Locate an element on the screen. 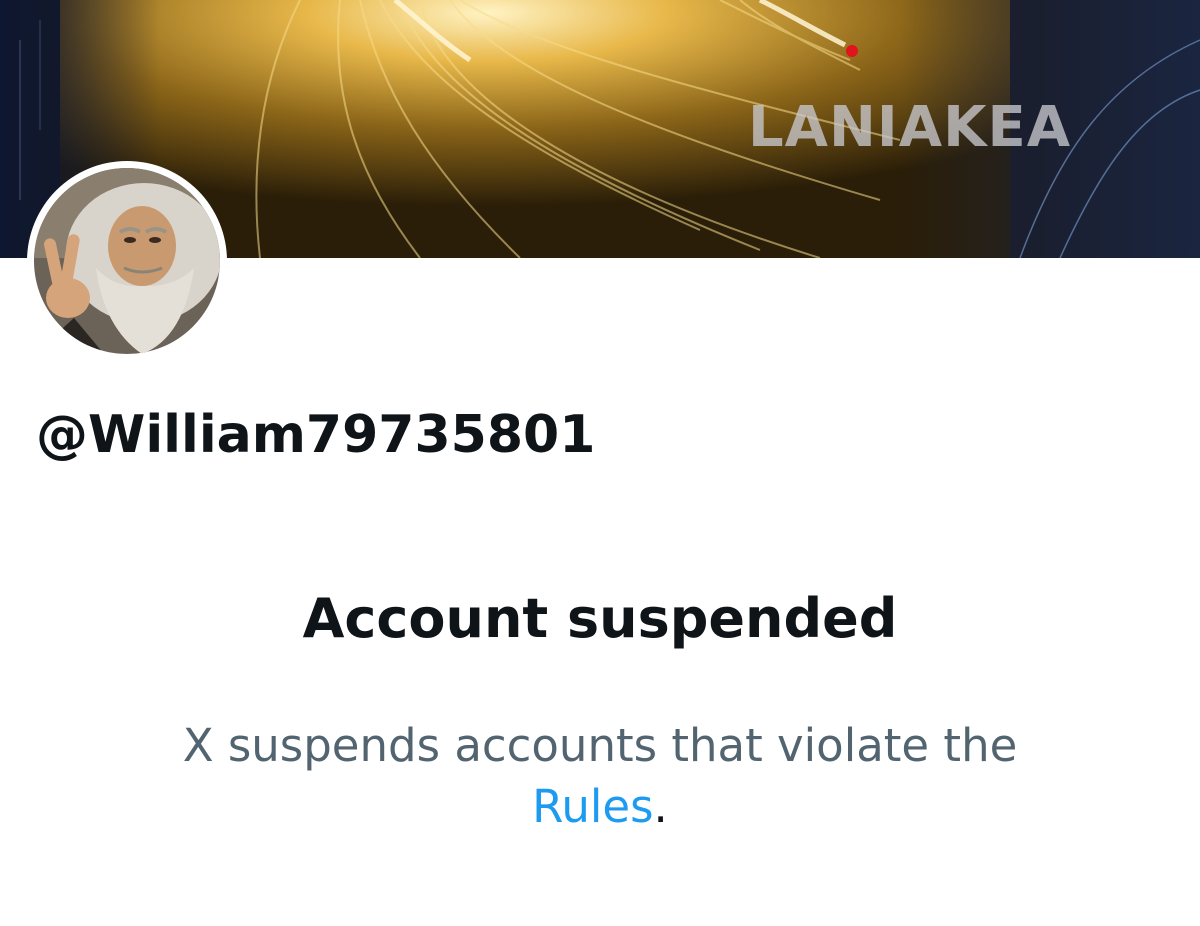  avatar-image is located at coordinates (127, 261).